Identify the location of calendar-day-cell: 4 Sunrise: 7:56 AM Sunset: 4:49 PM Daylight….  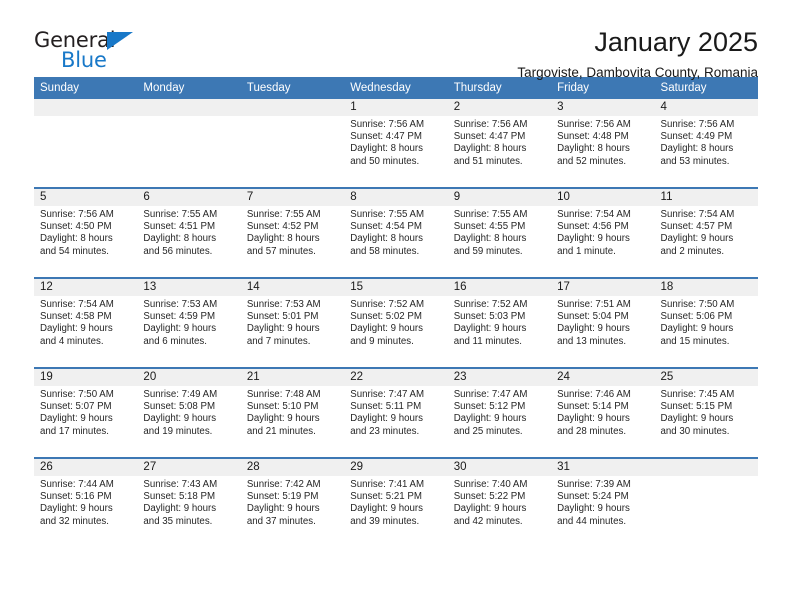
(706, 143).